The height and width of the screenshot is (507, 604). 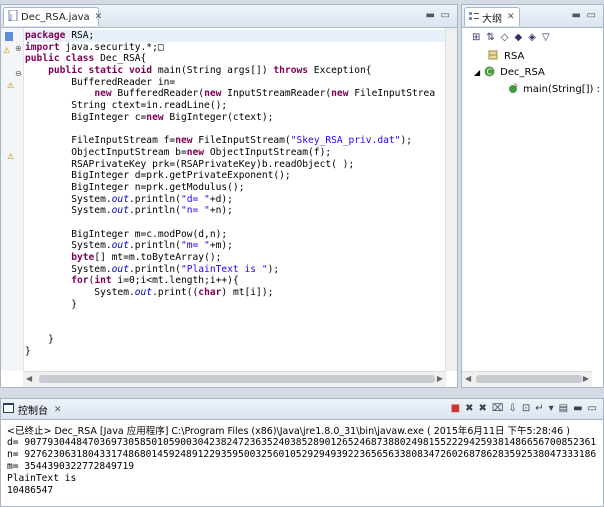 What do you see at coordinates (135, 187) in the screenshot?
I see `code-token: BigInteger n=prk.getModulus();` at bounding box center [135, 187].